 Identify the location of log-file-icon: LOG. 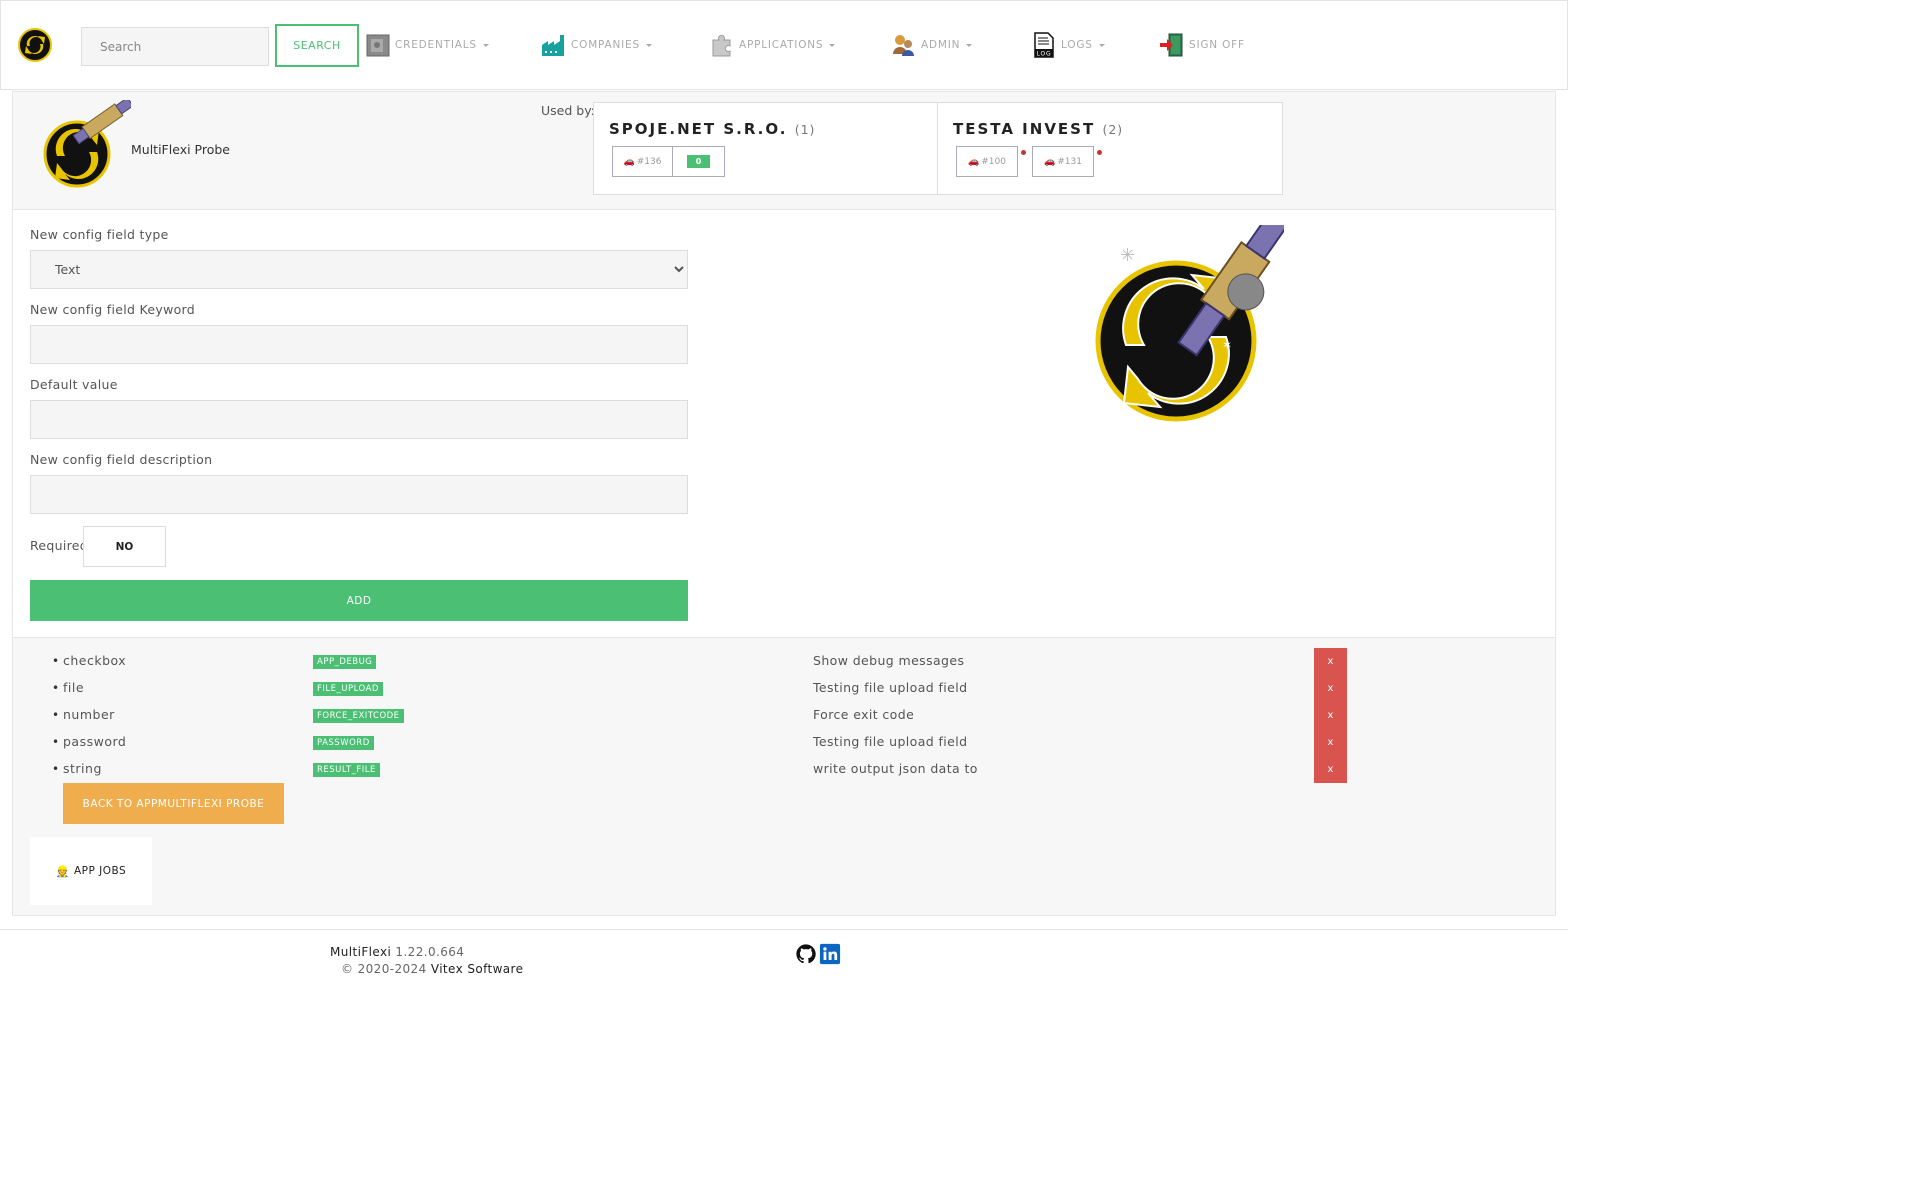
(1044, 45).